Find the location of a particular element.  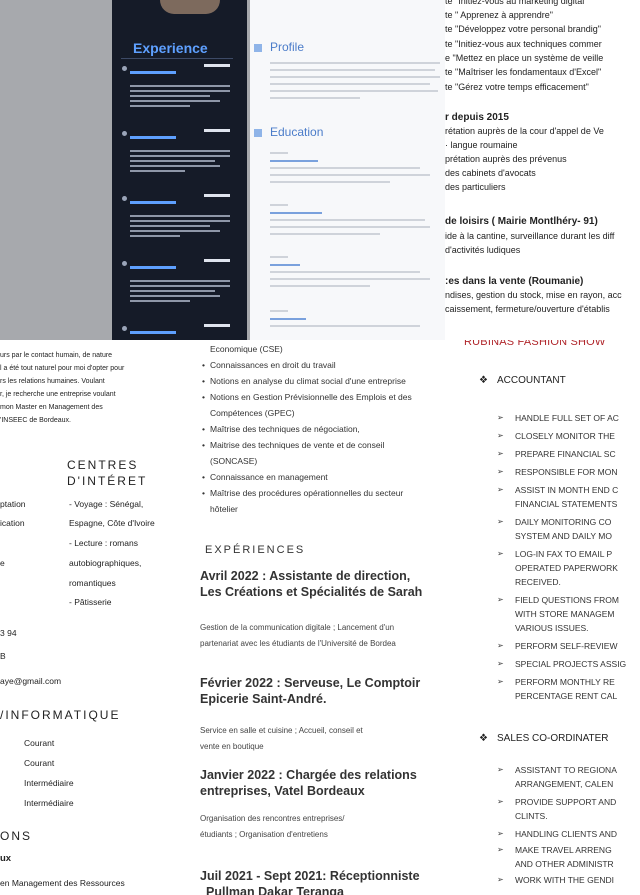

interest-line: autobiographiques, is located at coordinates (105, 563).